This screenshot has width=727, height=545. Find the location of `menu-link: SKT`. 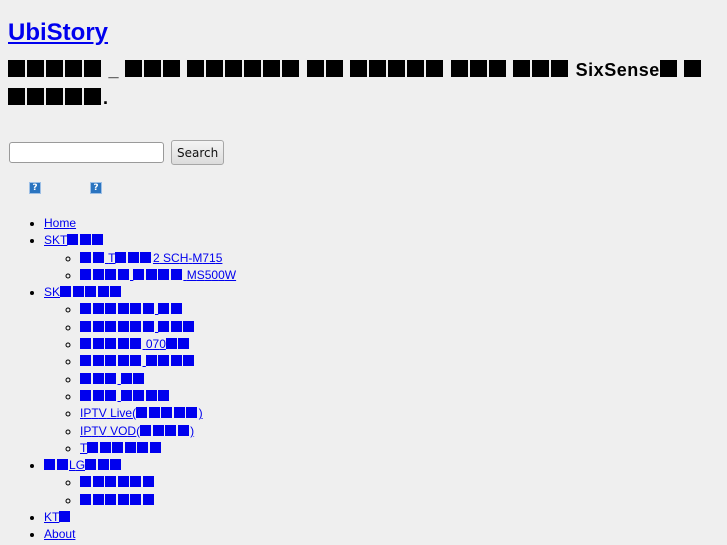

menu-link: SKT is located at coordinates (74, 240).